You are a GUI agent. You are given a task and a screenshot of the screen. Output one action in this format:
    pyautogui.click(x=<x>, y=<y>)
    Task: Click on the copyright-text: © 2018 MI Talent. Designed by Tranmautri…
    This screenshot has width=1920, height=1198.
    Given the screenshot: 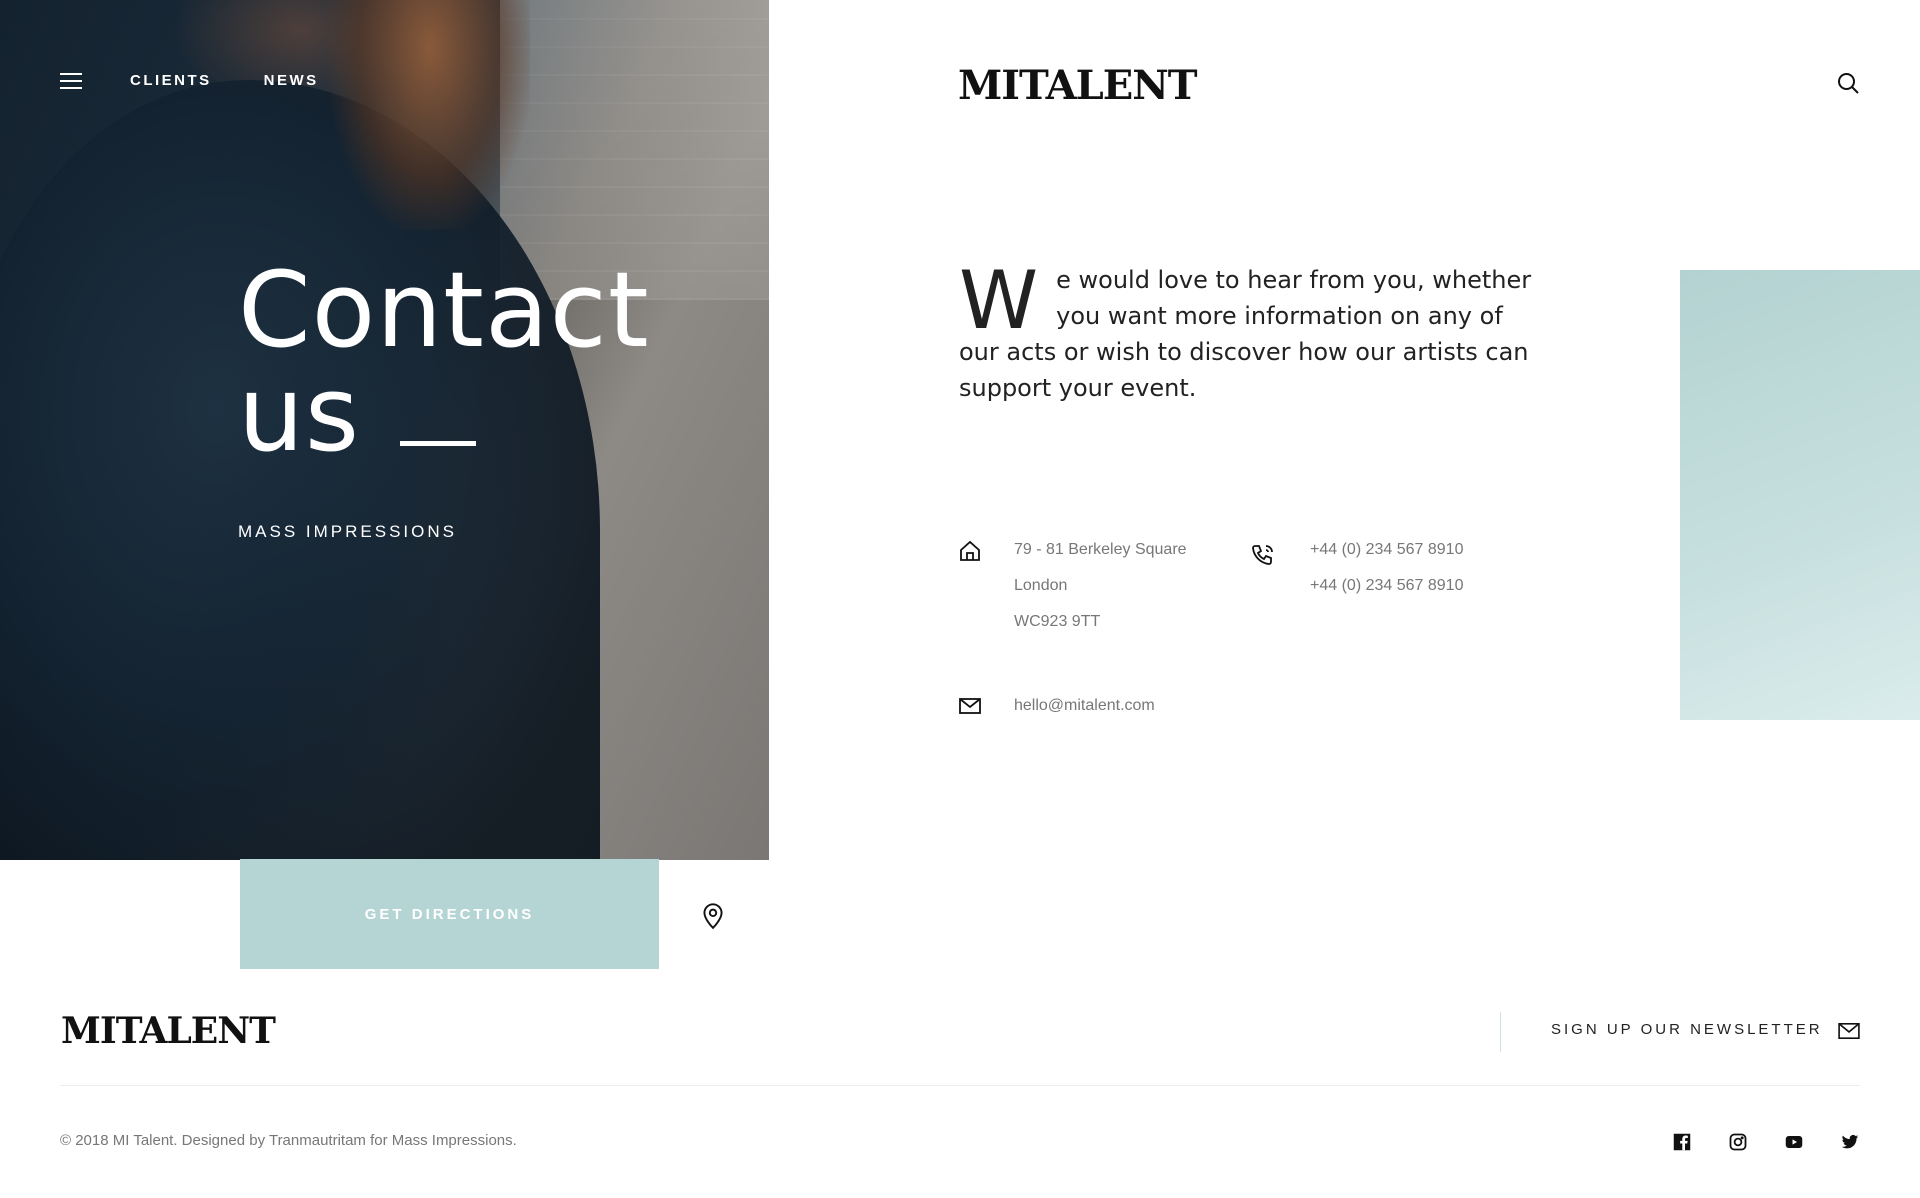 What is the action you would take?
    pyautogui.click(x=288, y=1140)
    